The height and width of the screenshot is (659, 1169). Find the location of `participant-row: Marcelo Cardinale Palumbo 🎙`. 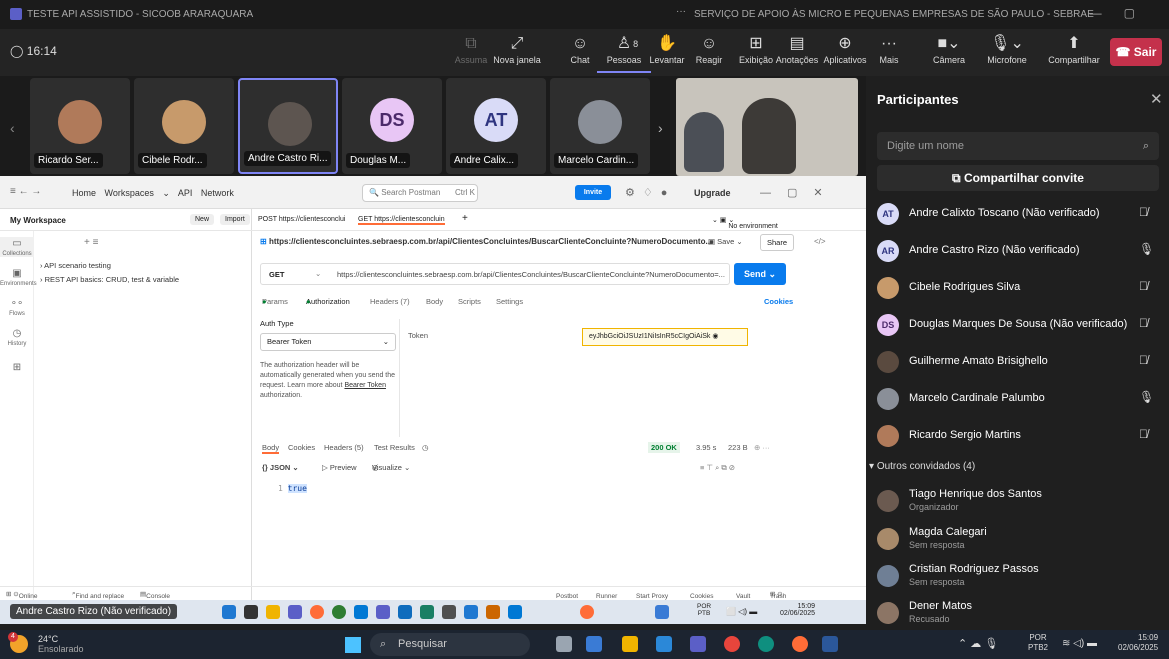

participant-row: Marcelo Cardinale Palumbo 🎙 is located at coordinates (1019, 399).